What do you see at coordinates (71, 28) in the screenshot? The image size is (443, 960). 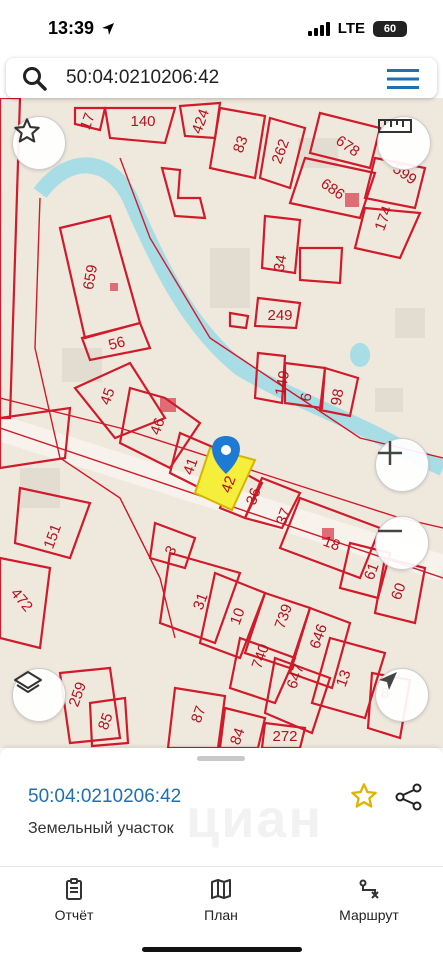 I see `status-time: 13:39` at bounding box center [71, 28].